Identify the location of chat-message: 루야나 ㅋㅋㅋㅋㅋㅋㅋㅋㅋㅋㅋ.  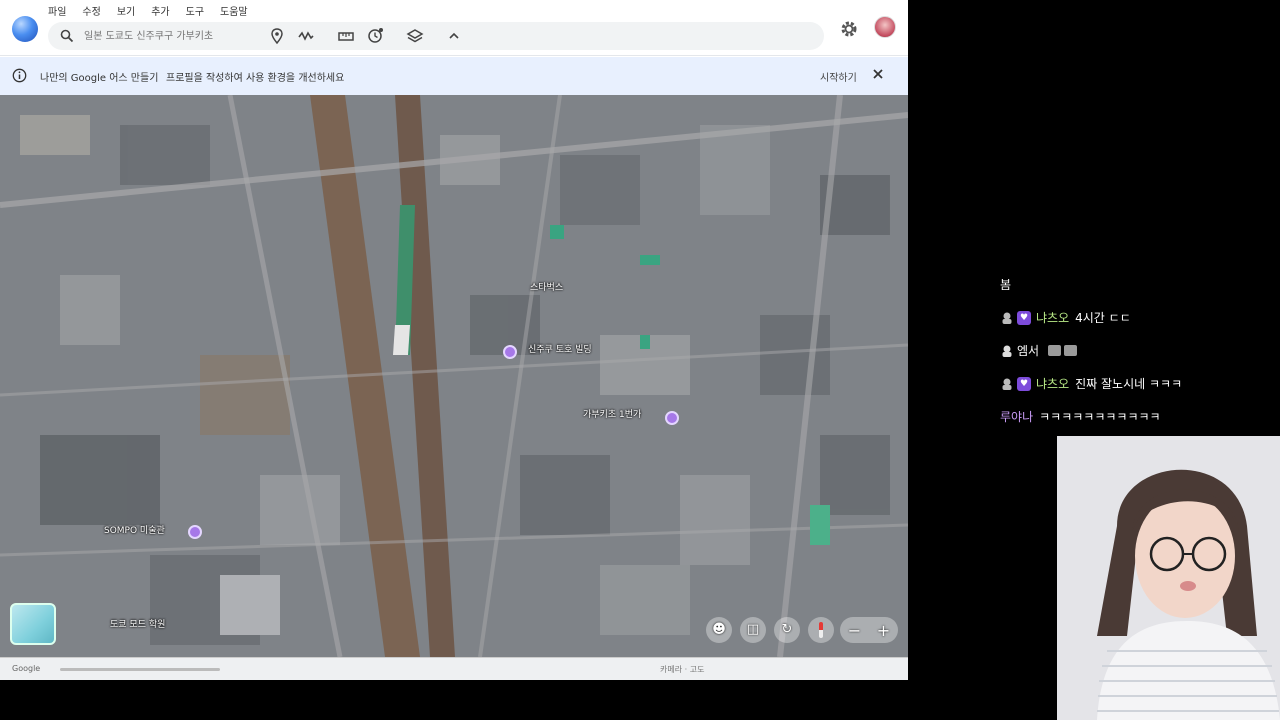
(1080, 416).